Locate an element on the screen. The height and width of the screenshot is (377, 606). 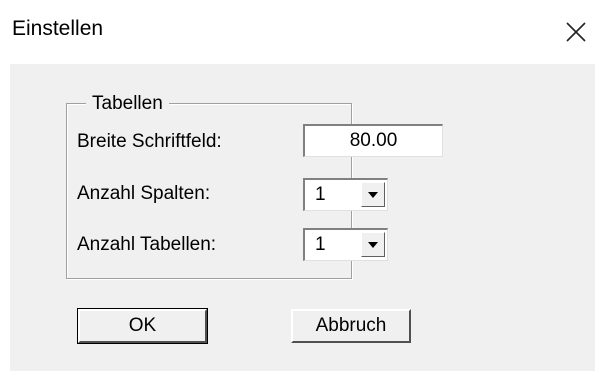
table-count-value: 1 is located at coordinates (320, 244).